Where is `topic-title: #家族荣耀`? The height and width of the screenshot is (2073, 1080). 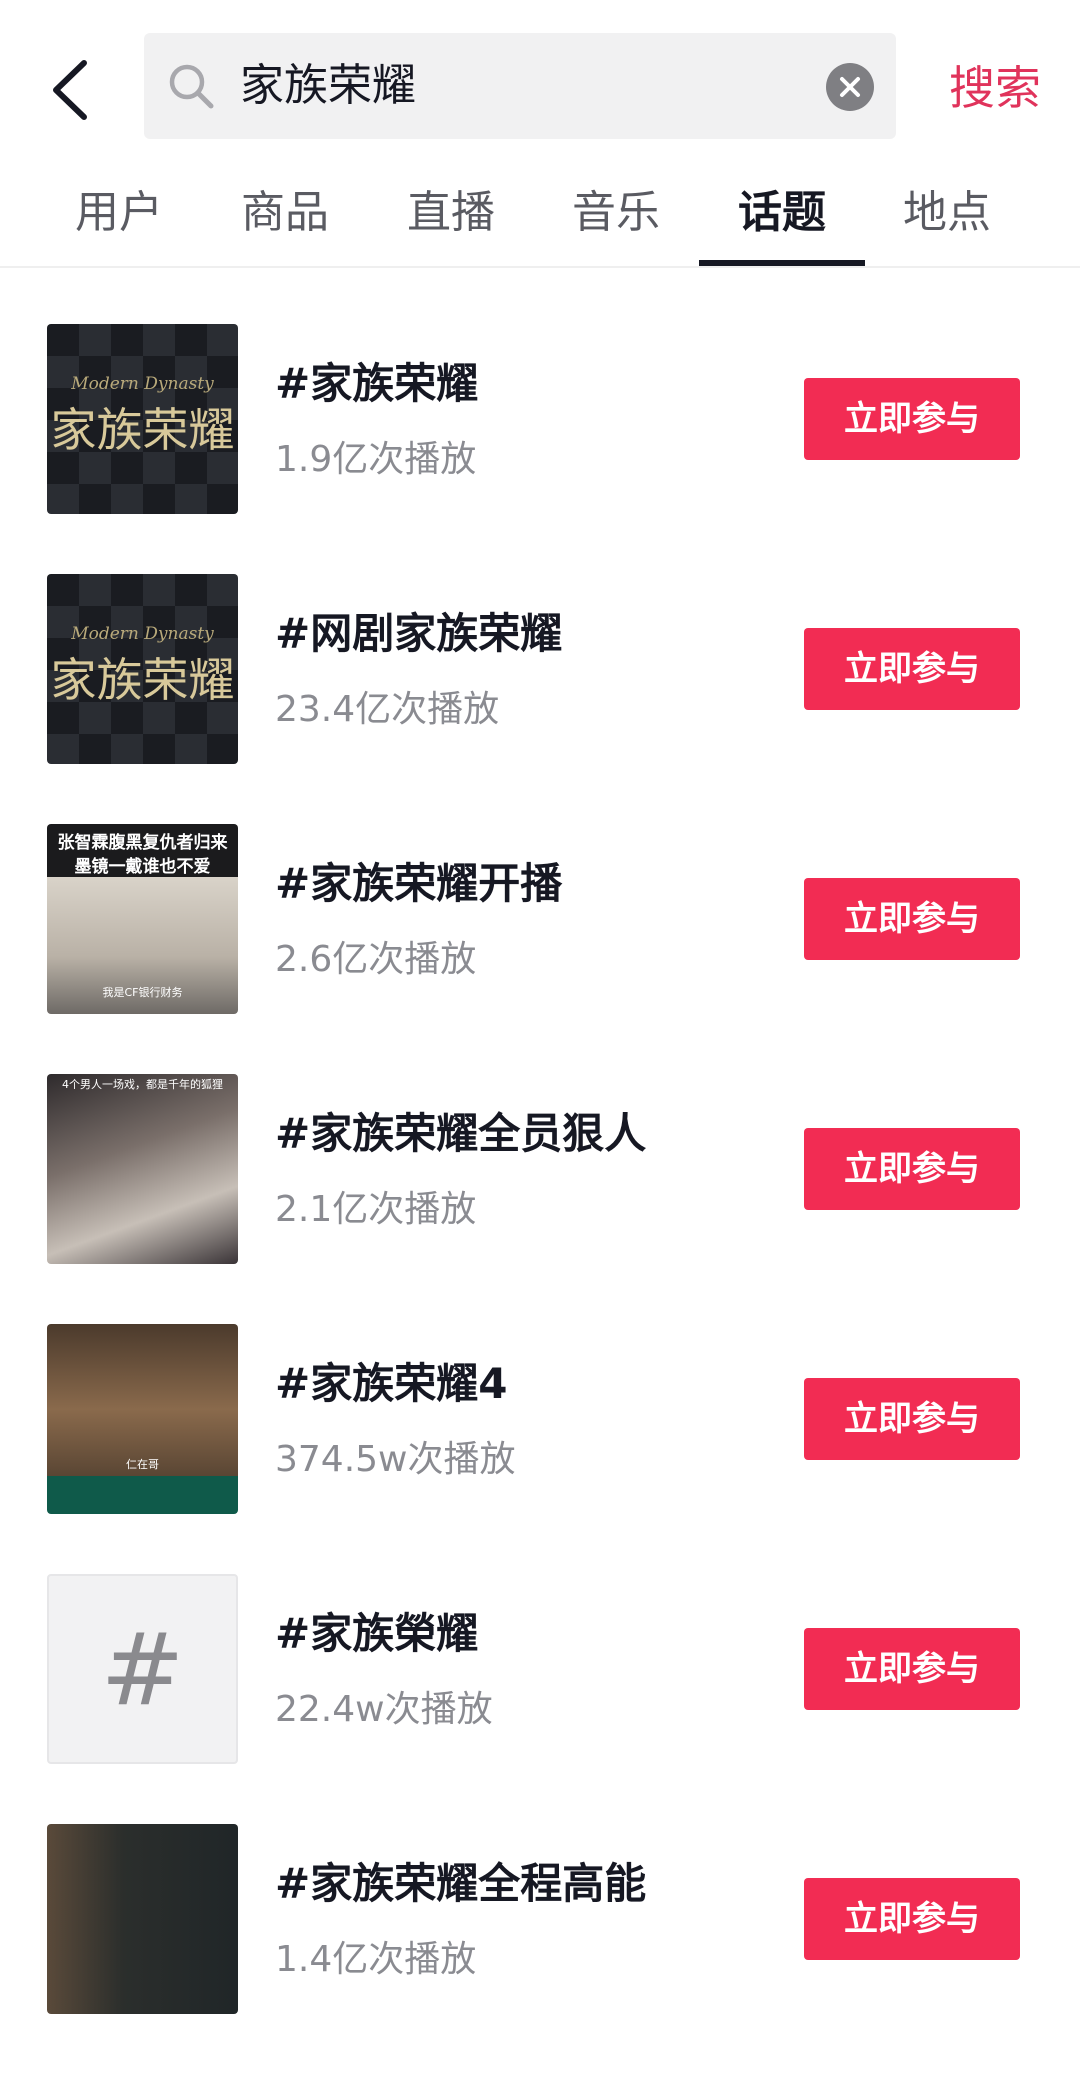 topic-title: #家族荣耀 is located at coordinates (377, 383).